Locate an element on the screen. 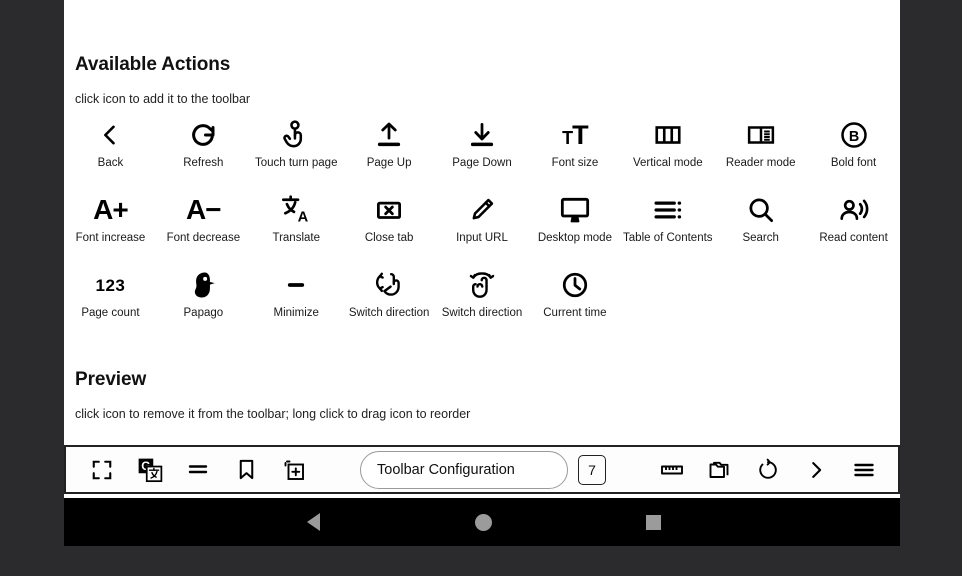 The height and width of the screenshot is (576, 962). action-item-label: Vertical mode is located at coordinates (667, 163).